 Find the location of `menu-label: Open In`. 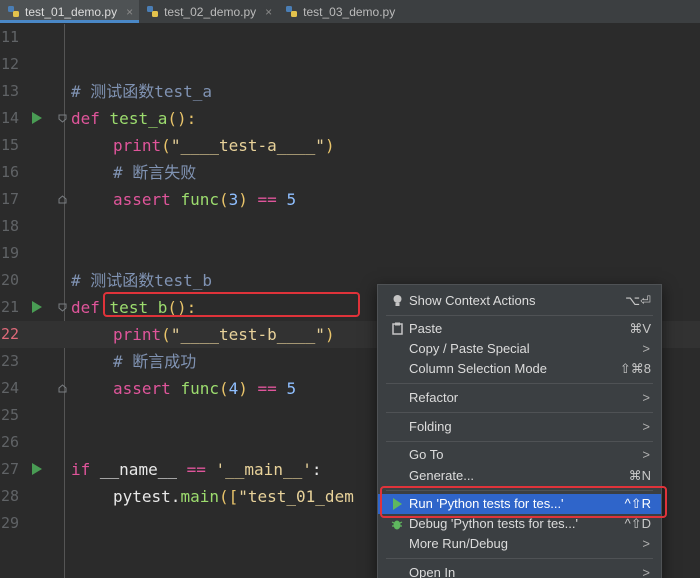

menu-label: Open In is located at coordinates (432, 571).